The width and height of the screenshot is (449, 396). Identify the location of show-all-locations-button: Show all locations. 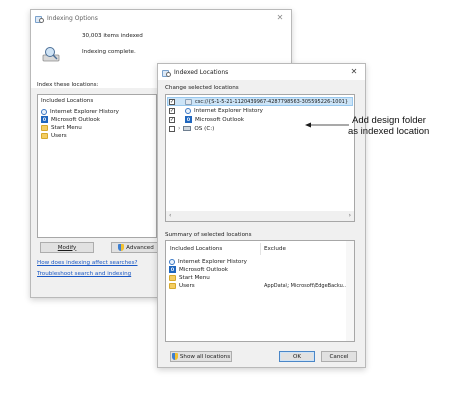
(201, 356).